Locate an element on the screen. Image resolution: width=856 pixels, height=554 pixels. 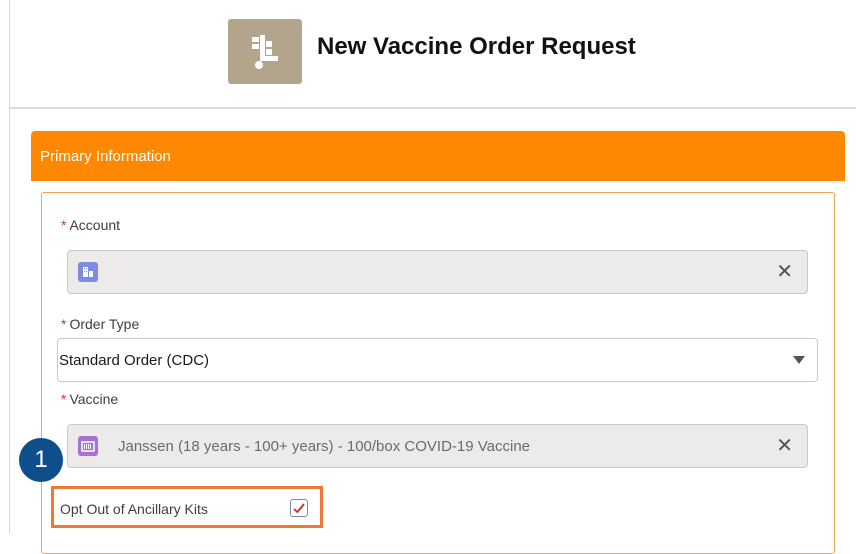
account-lookup-field: ✕ is located at coordinates (437, 272).